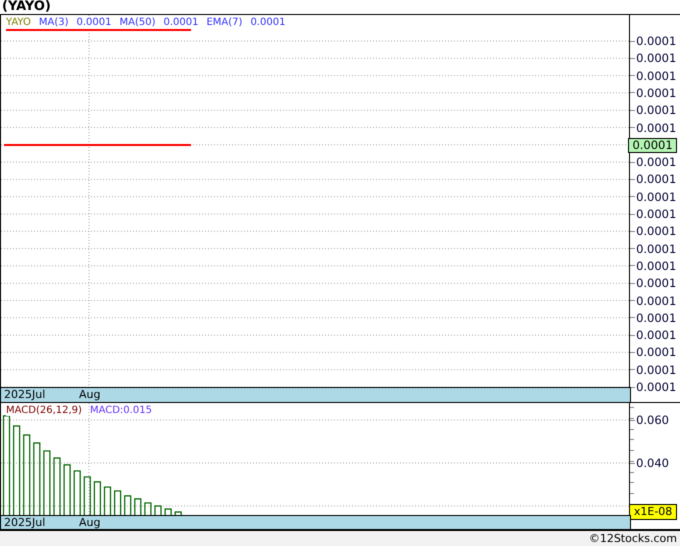 Image resolution: width=680 pixels, height=546 pixels. Describe the element at coordinates (653, 512) in the screenshot. I see `multiplier-label: x1E-08` at that location.